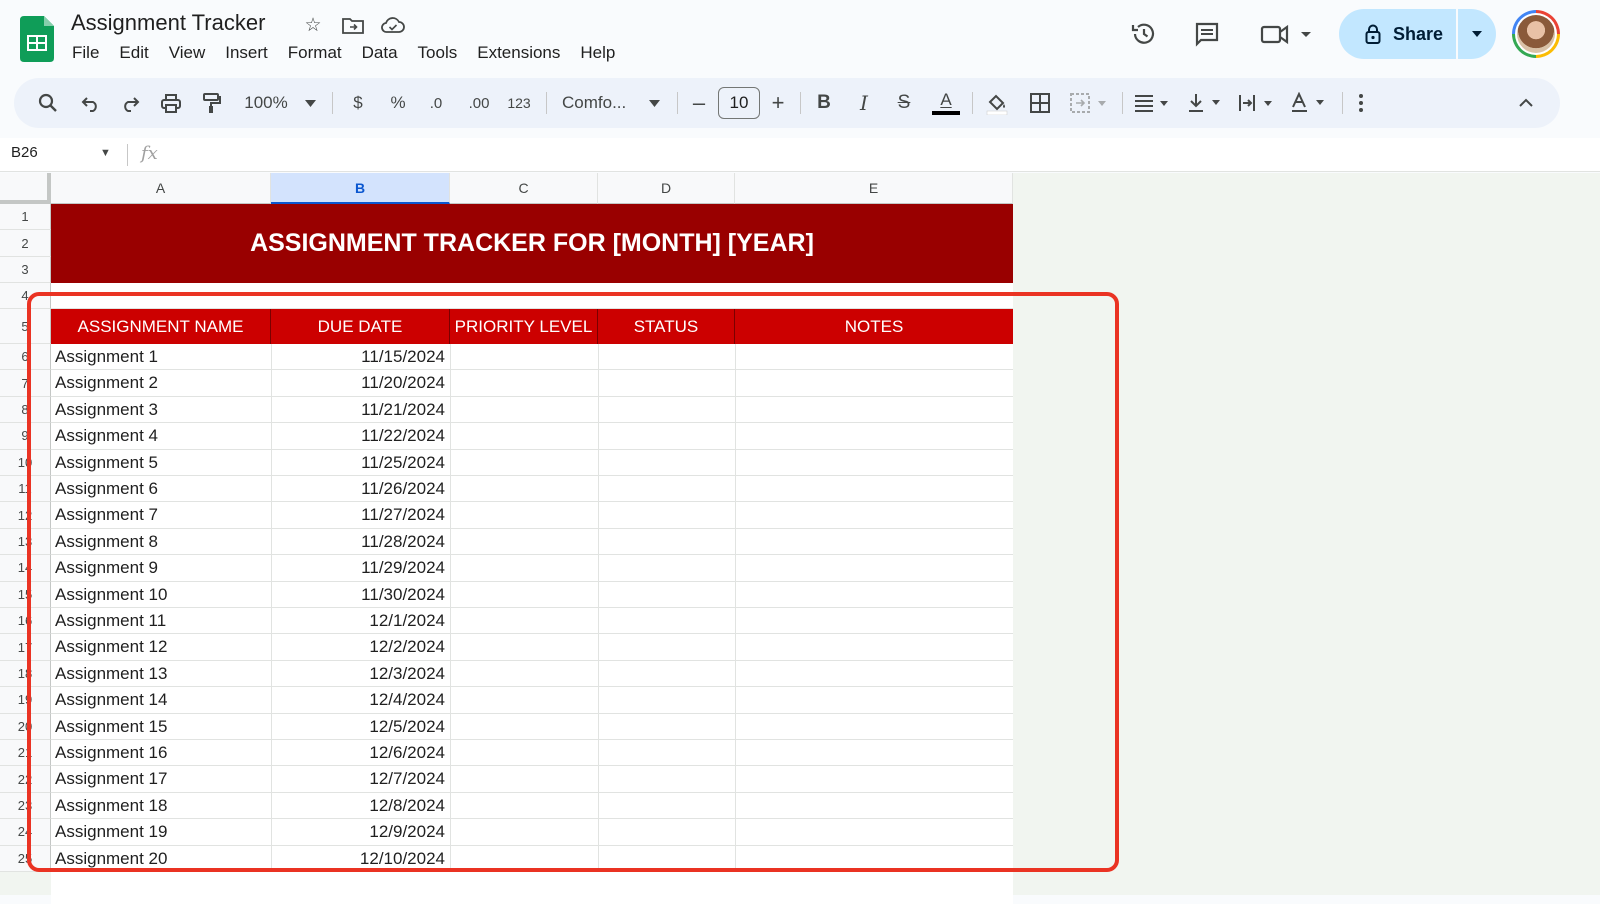 The width and height of the screenshot is (1600, 904). I want to click on row-header-19: 19, so click(25, 700).